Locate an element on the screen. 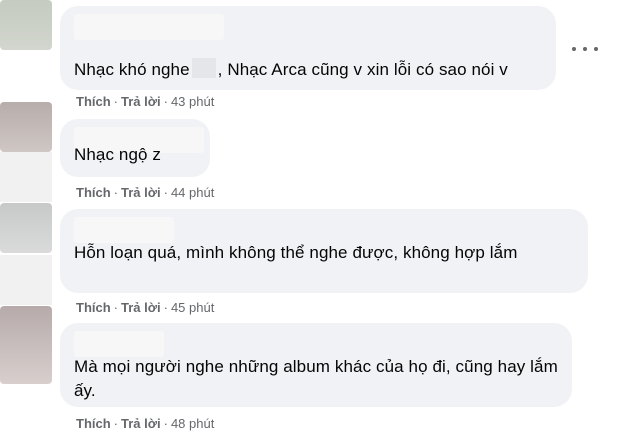 This screenshot has height=440, width=620. comment-text-part: Nhạc khó nghe is located at coordinates (132, 69).